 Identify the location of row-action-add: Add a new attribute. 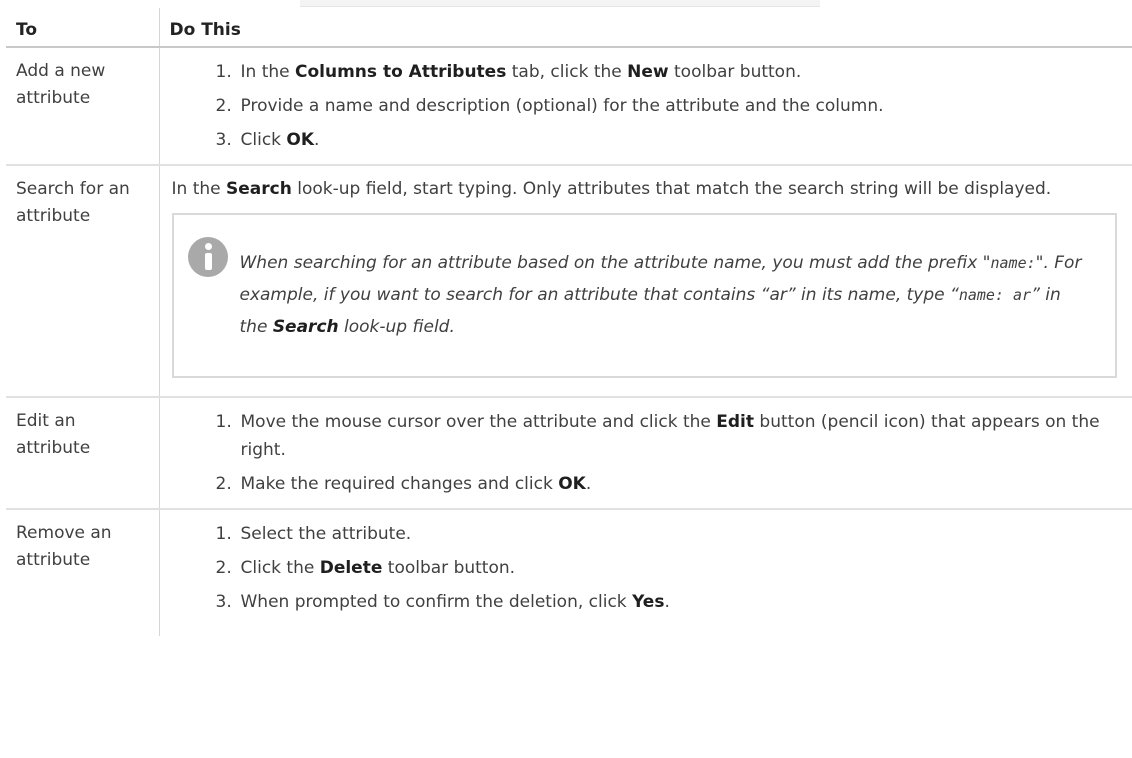
(83, 106).